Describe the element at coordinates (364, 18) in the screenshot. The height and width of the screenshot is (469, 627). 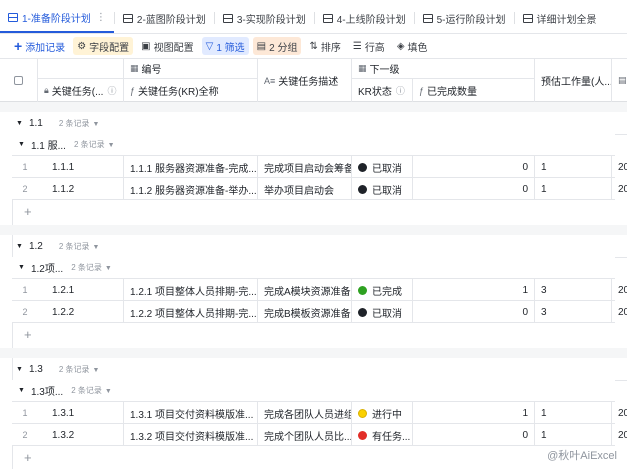
I see `tab-golive-plan: 4-上线阶段计划` at that location.